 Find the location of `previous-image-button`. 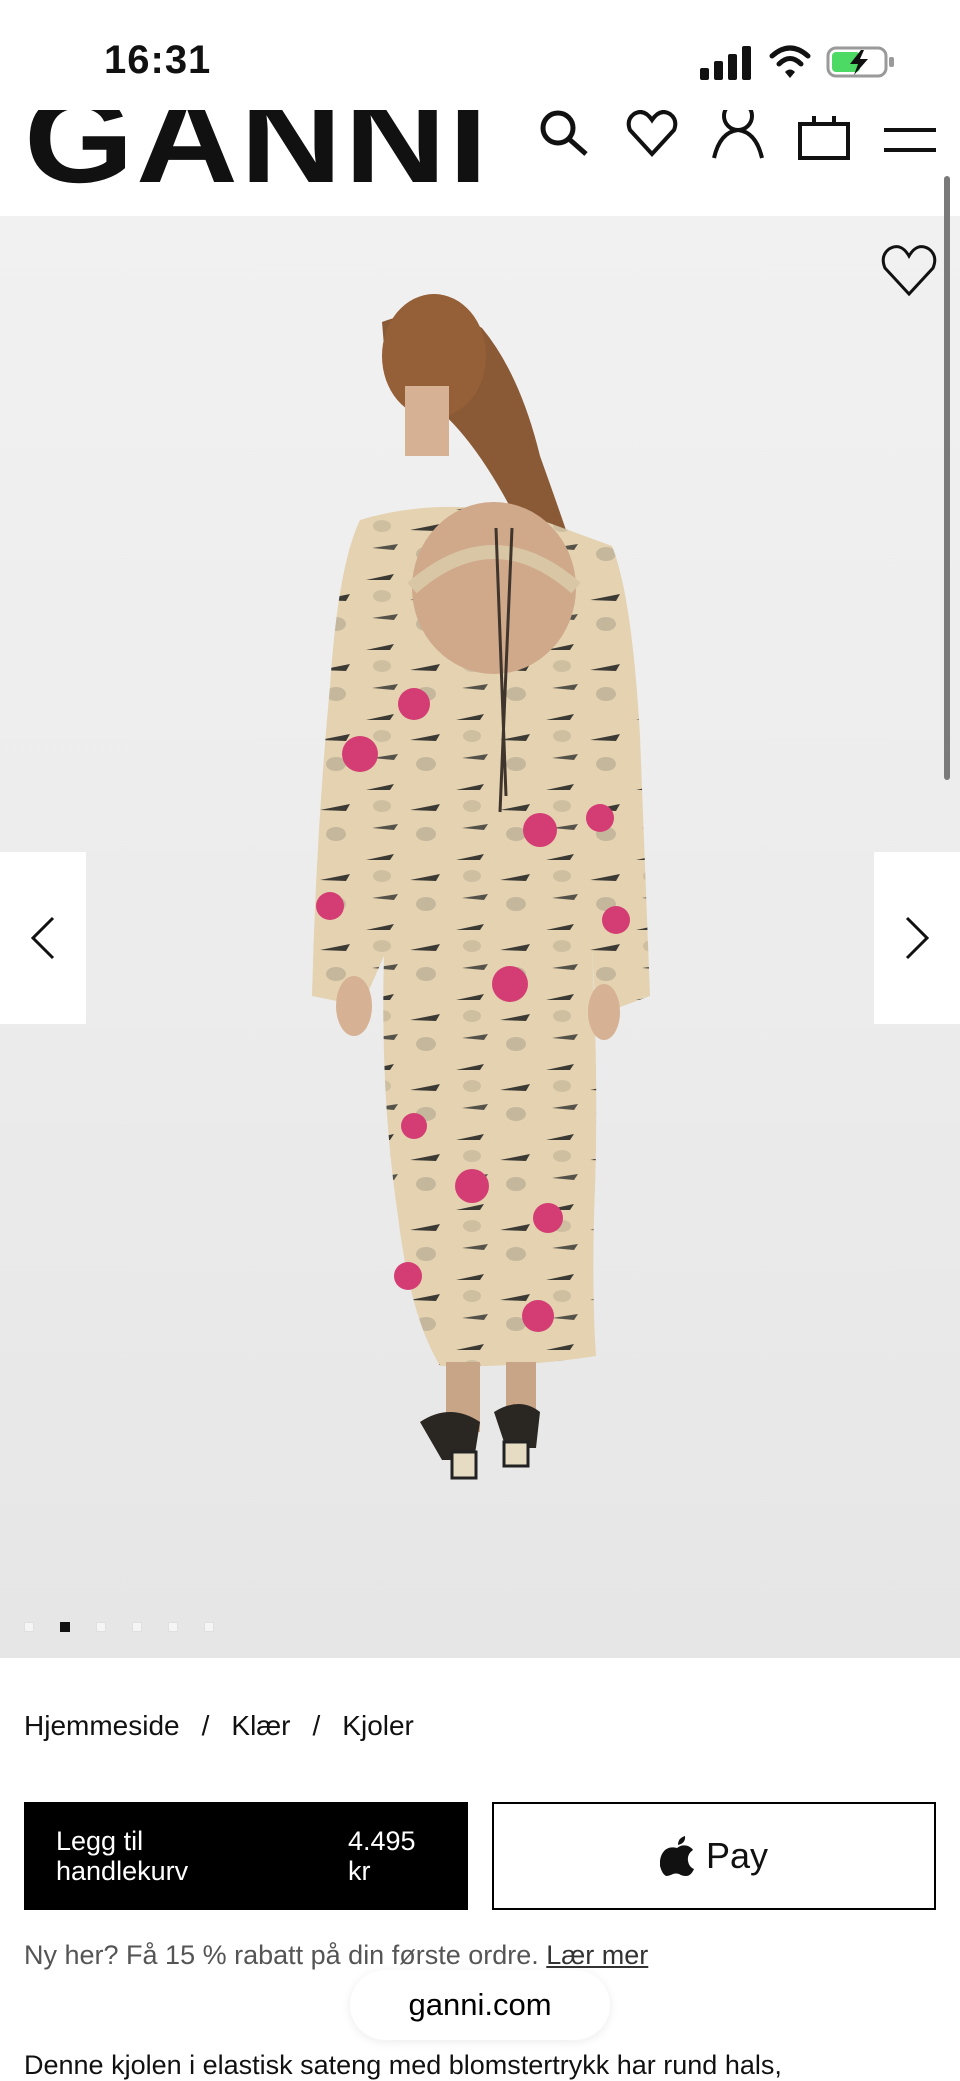

previous-image-button is located at coordinates (43, 938).